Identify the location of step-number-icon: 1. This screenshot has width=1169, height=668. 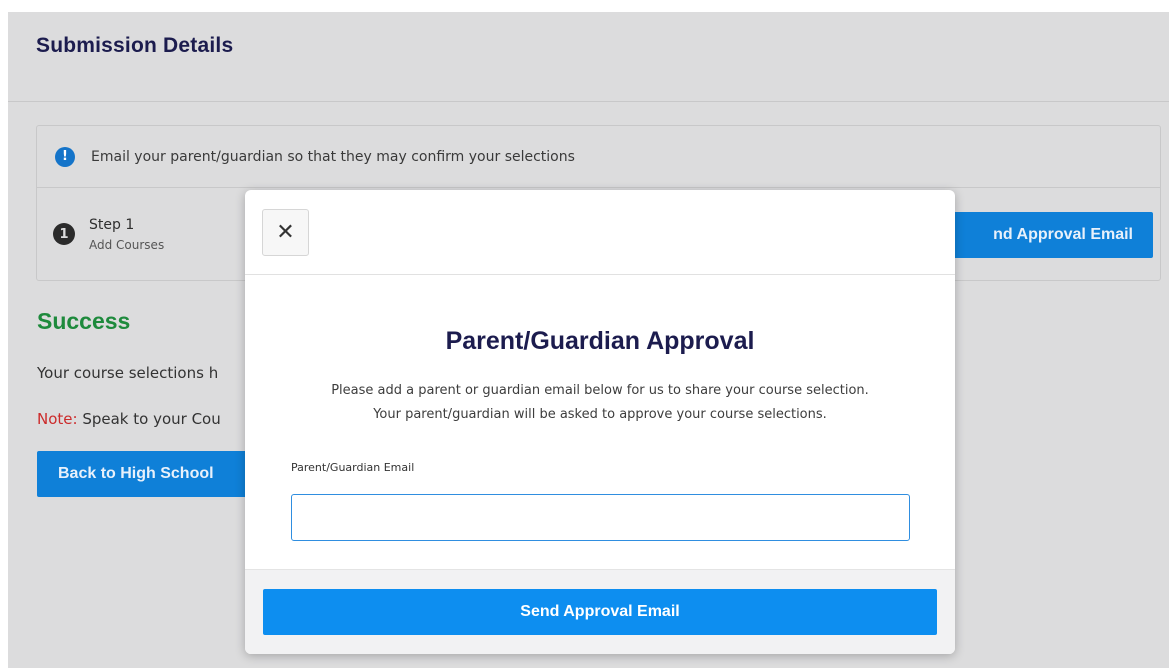
(64, 234).